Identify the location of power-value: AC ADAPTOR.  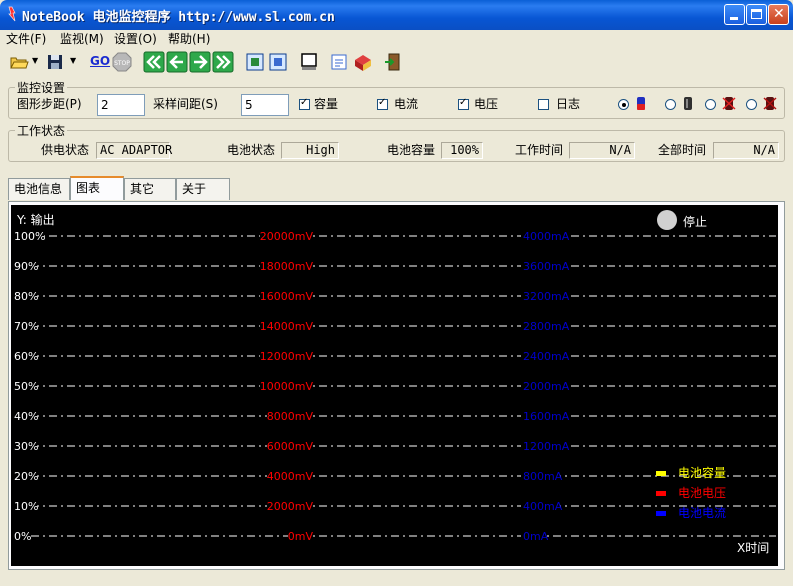
(134, 150).